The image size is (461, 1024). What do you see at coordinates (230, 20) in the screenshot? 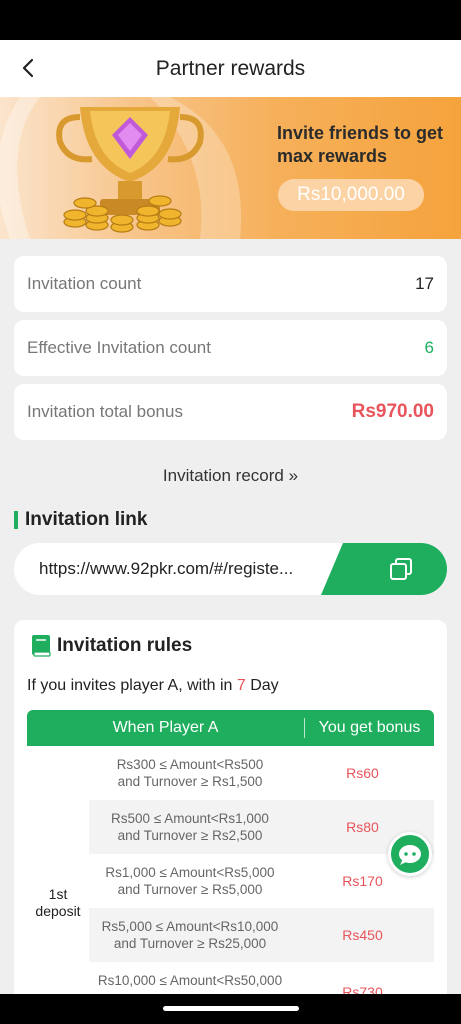
I see `status-bar` at bounding box center [230, 20].